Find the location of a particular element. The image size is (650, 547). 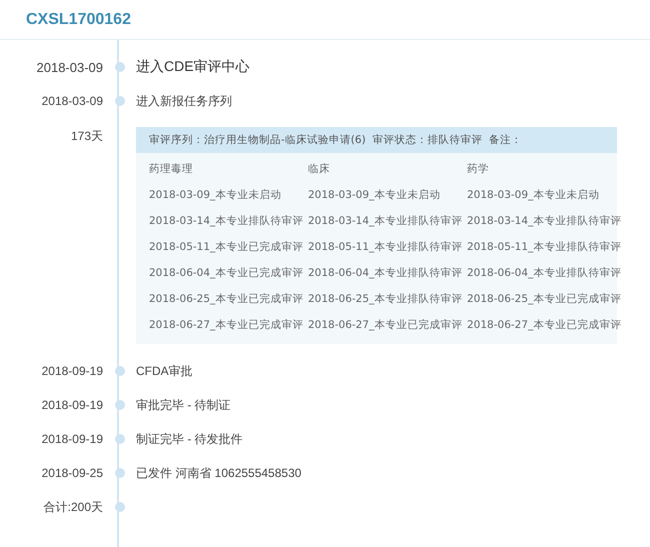

column-header: 药理毒理 is located at coordinates (171, 169).